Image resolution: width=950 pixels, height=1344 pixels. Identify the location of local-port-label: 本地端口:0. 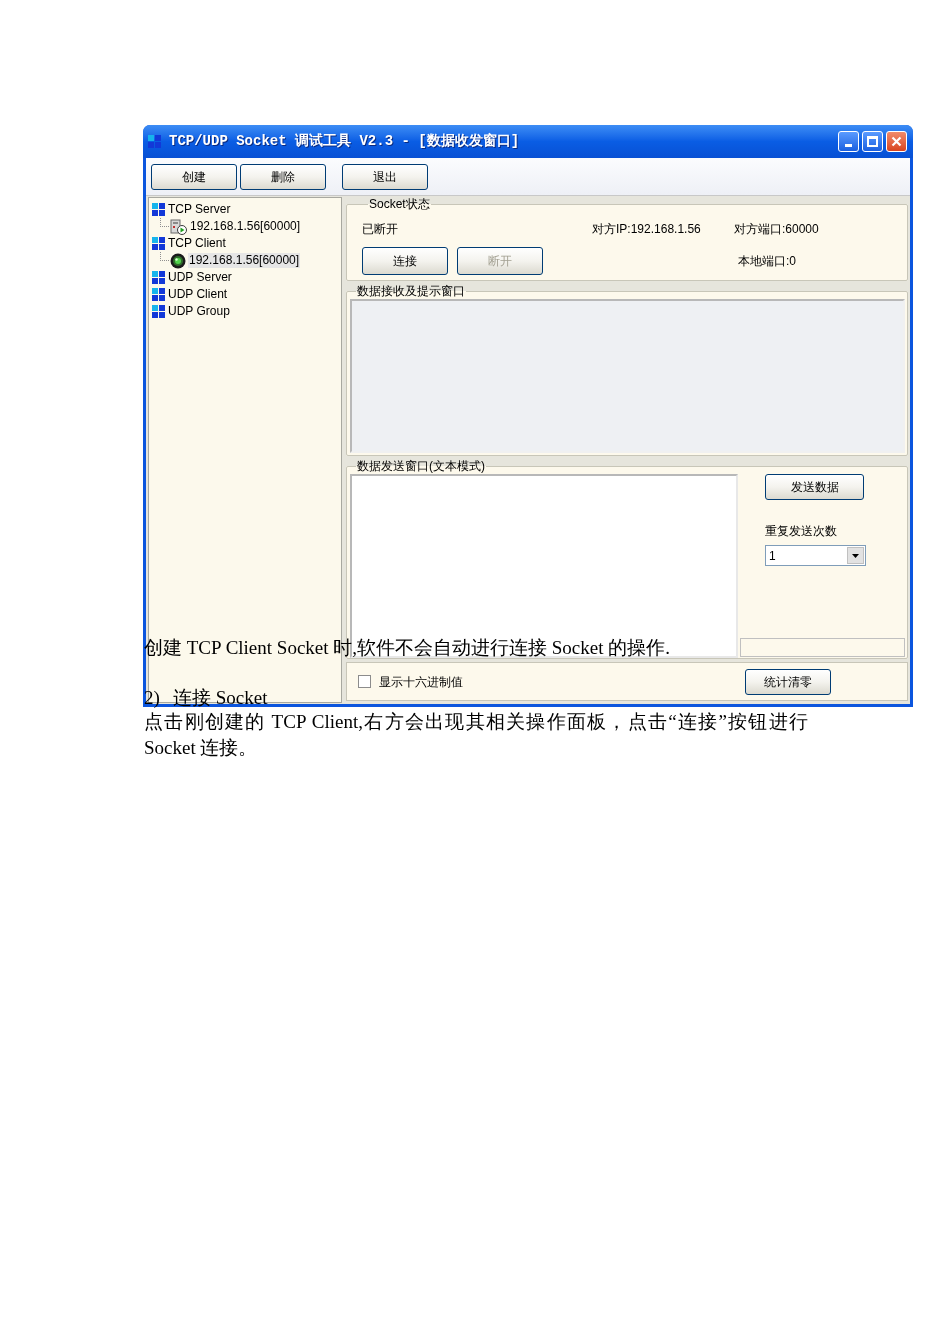
(767, 261).